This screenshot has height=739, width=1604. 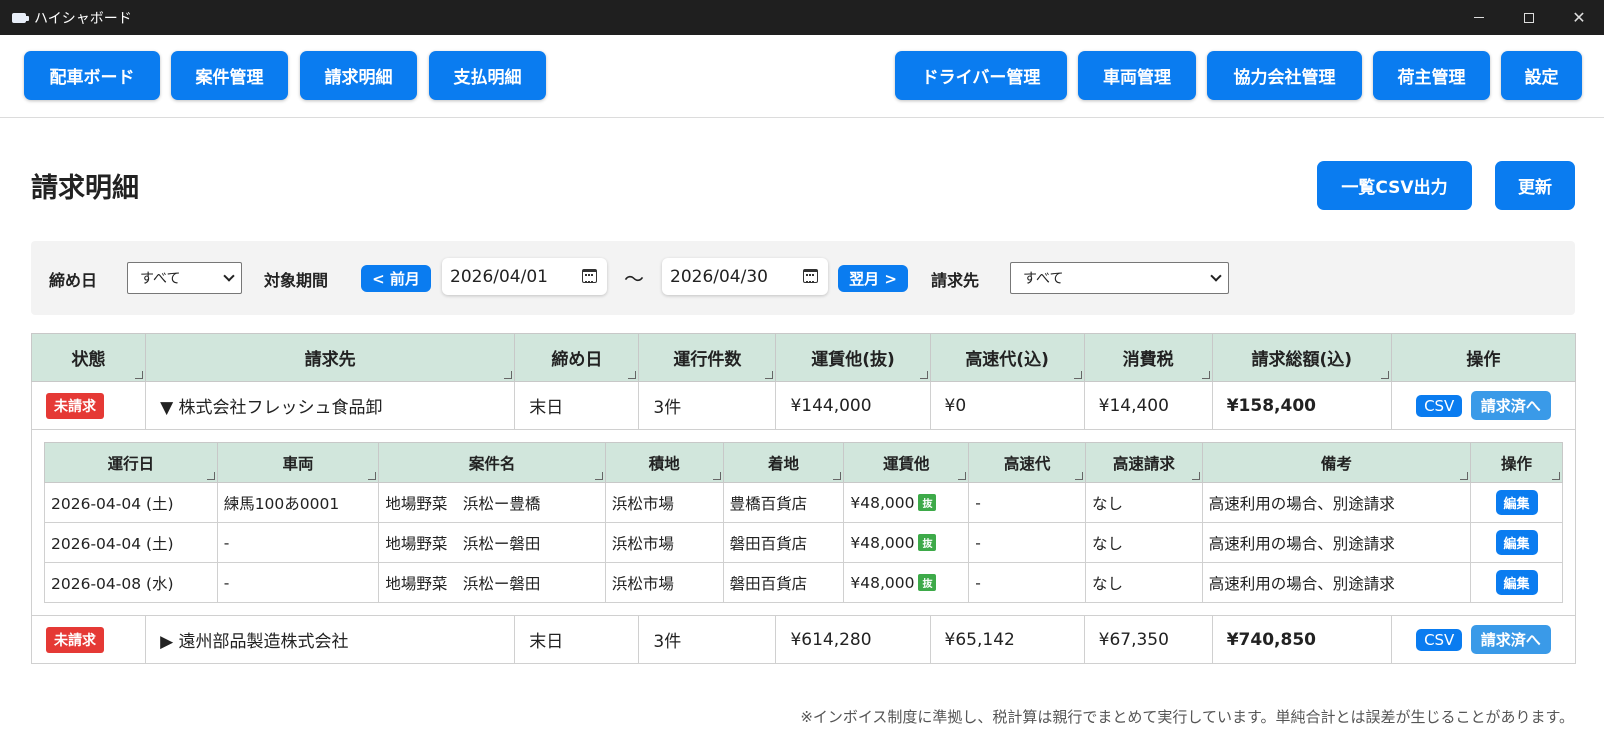 I want to click on status-cell: 未請求, so click(x=88, y=405).